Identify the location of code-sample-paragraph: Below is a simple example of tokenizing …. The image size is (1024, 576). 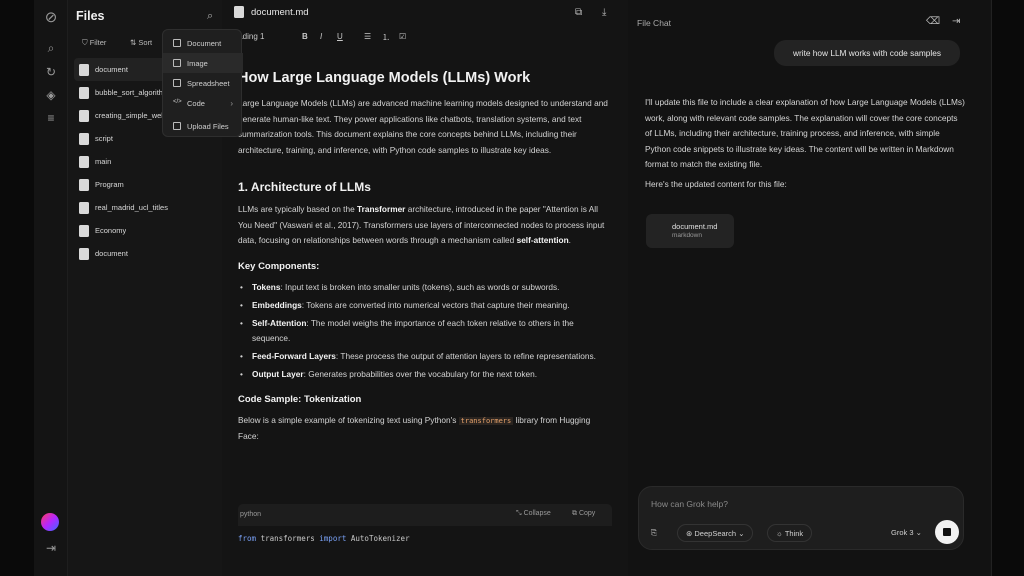
(423, 429).